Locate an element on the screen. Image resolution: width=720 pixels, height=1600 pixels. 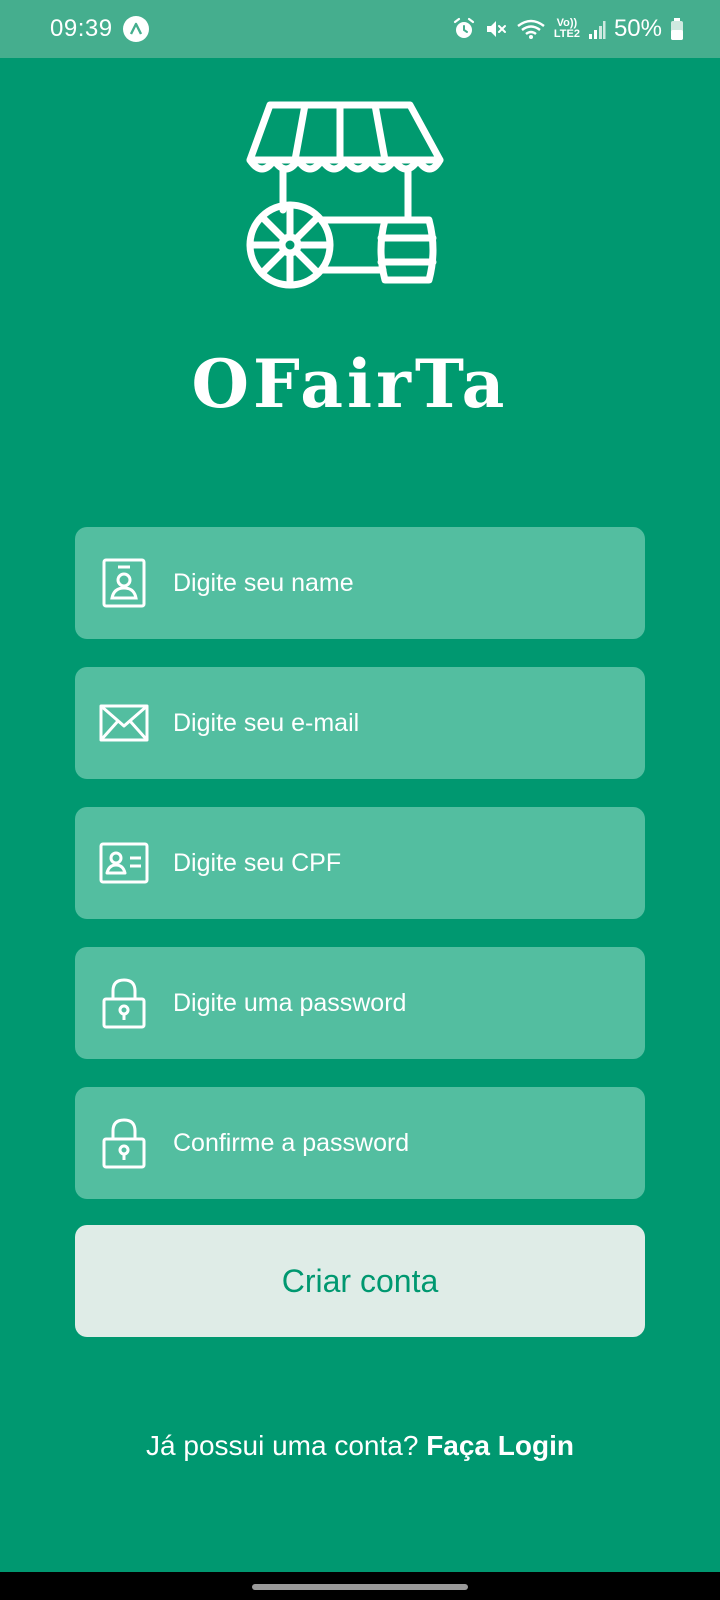
login-link: Faça Login is located at coordinates (500, 1445).